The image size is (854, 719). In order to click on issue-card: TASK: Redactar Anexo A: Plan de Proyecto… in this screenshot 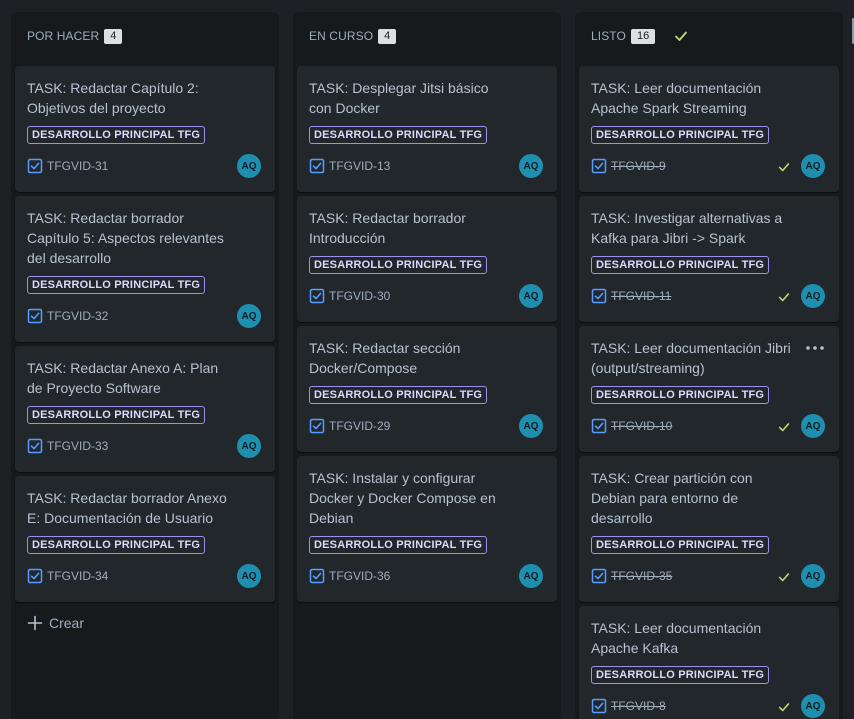, I will do `click(145, 409)`.